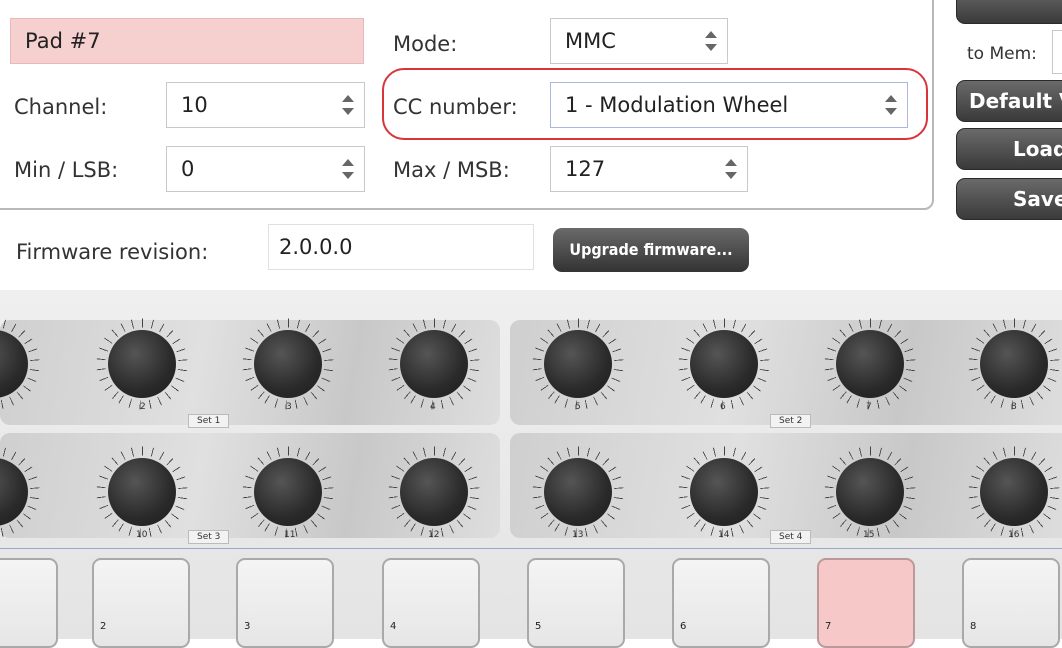  Describe the element at coordinates (683, 626) in the screenshot. I see `pad-number: 6` at that location.